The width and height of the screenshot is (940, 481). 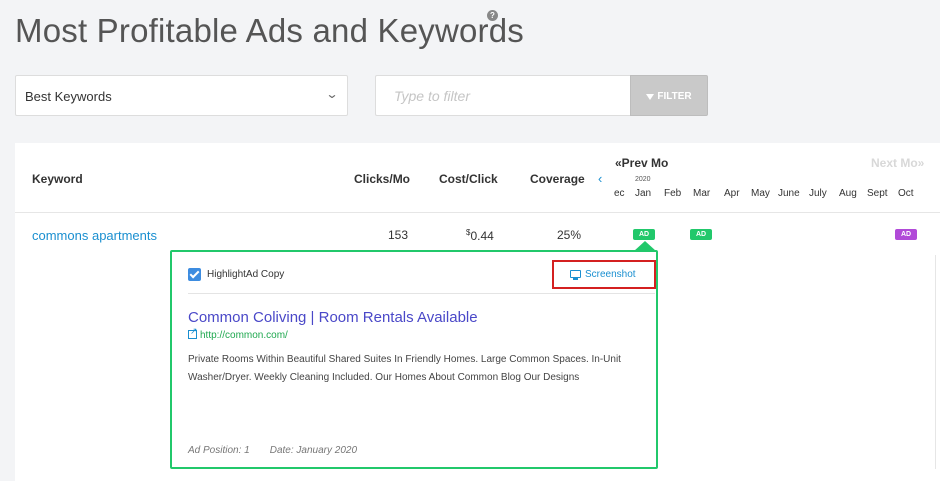 What do you see at coordinates (181, 95) in the screenshot?
I see `keyword-type-select: Best Keywords ⌄` at bounding box center [181, 95].